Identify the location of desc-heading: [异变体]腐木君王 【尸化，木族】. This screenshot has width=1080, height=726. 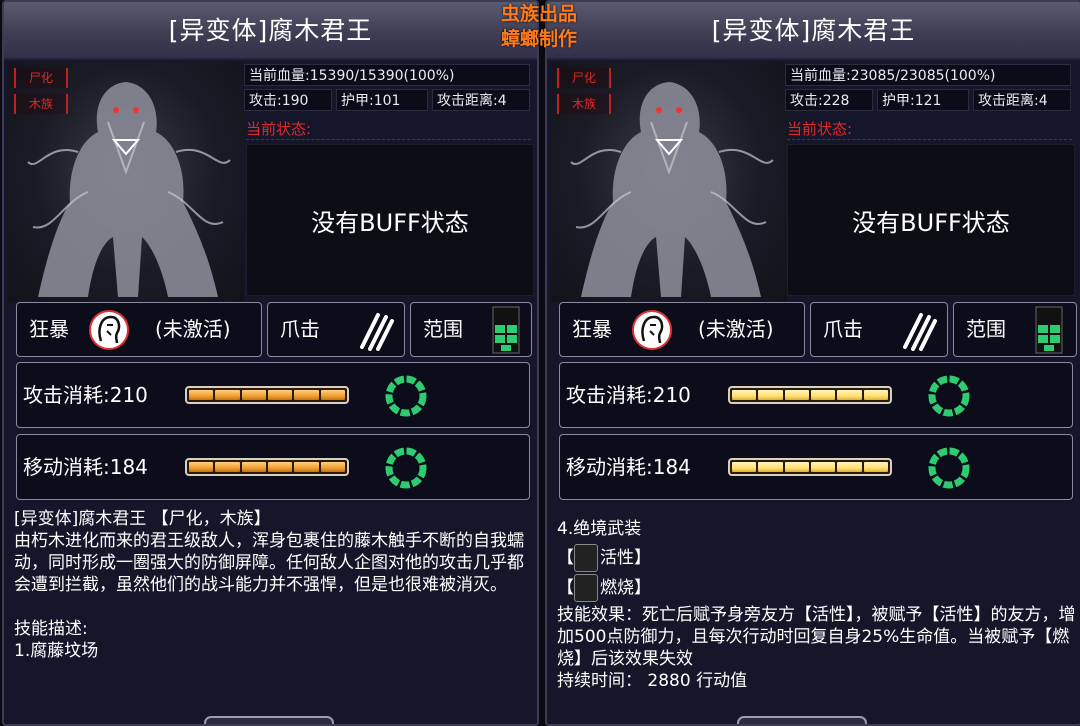
(142, 519).